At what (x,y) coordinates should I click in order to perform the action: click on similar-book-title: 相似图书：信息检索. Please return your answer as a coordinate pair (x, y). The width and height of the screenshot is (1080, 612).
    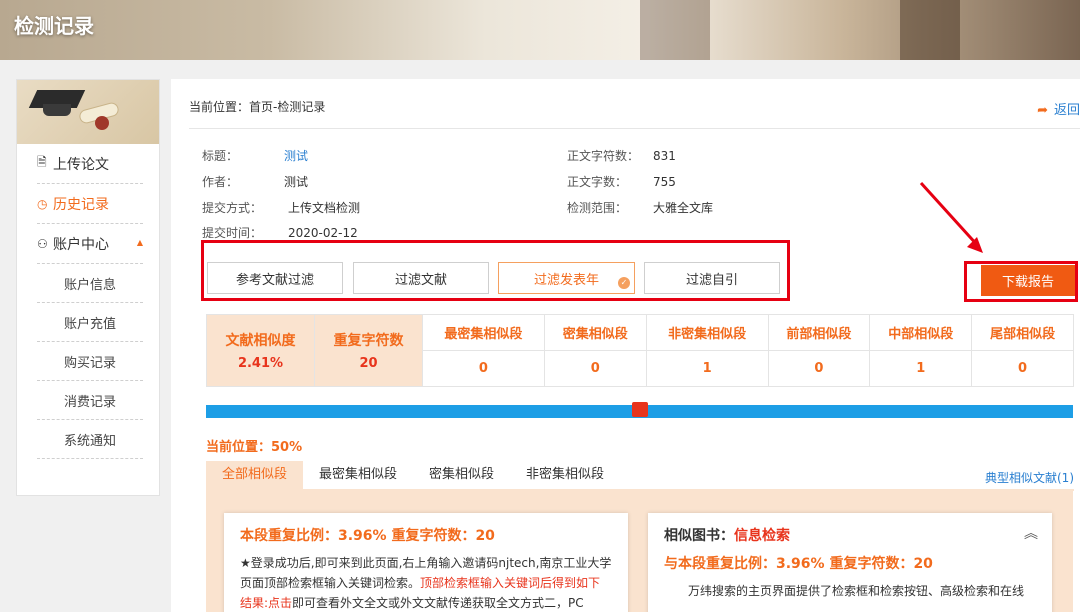
    Looking at the image, I should click on (727, 536).